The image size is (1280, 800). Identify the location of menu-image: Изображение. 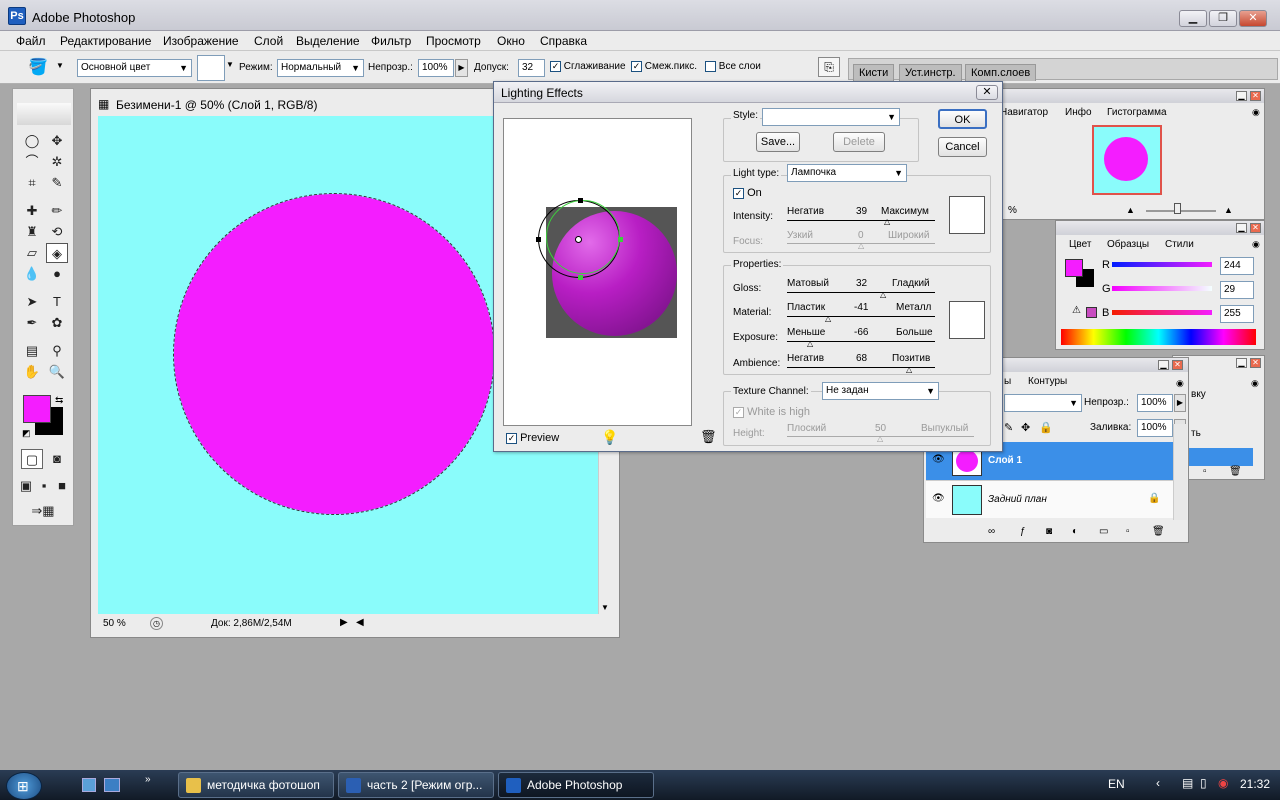
(201, 41).